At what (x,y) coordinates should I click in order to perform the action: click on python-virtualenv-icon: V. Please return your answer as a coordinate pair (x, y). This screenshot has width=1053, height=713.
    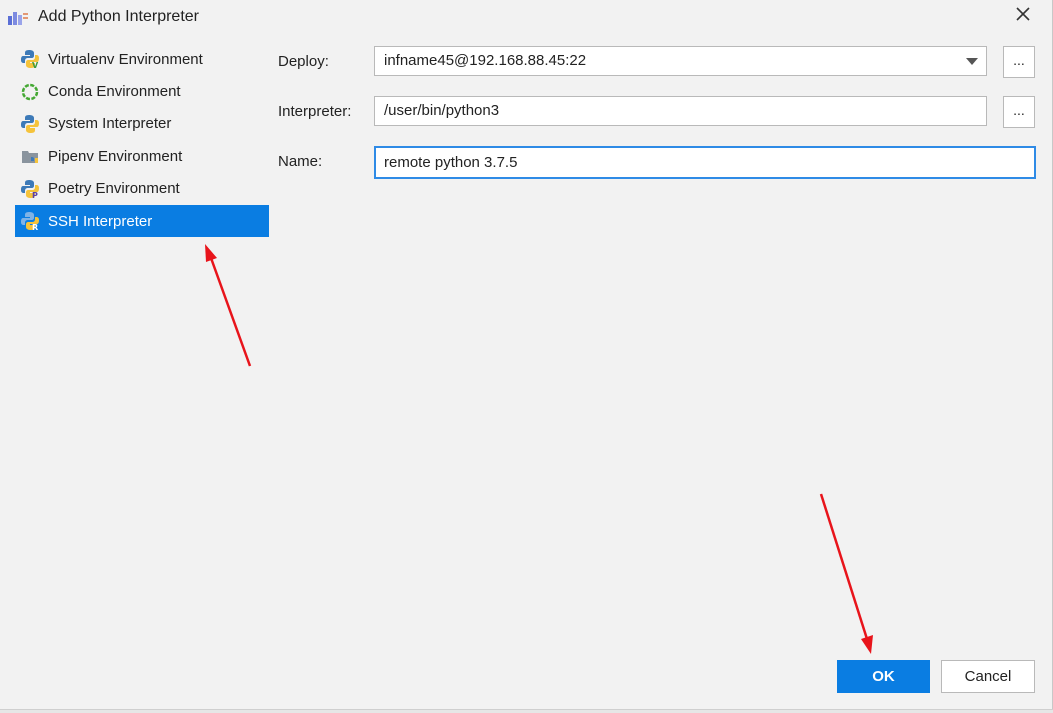
    Looking at the image, I should click on (30, 59).